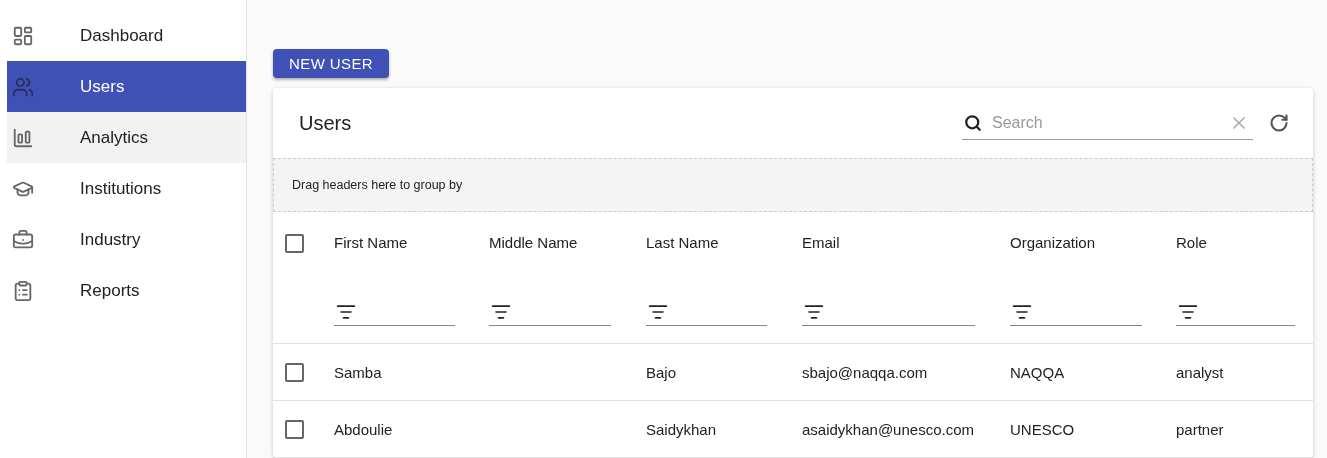  I want to click on sidebar-item: Analytics, so click(126, 137).